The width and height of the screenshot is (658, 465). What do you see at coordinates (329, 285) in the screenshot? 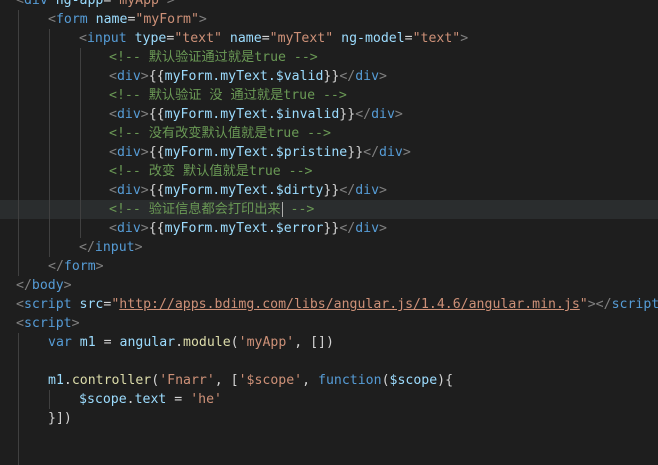
I see `code-line: </body>` at bounding box center [329, 285].